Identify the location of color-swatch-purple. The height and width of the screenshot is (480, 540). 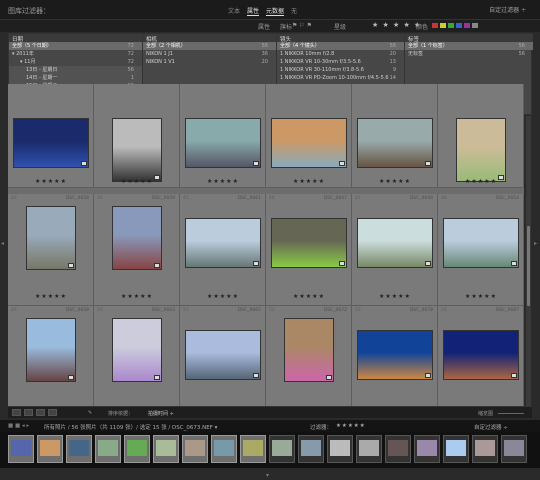
(467, 25).